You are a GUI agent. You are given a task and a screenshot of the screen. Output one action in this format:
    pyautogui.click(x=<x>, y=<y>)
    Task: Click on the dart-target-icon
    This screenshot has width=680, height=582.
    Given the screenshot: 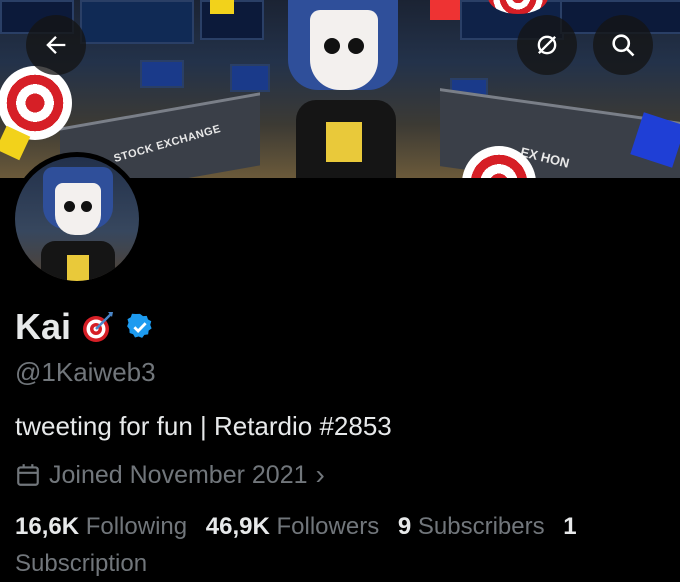 What is the action you would take?
    pyautogui.click(x=98, y=327)
    